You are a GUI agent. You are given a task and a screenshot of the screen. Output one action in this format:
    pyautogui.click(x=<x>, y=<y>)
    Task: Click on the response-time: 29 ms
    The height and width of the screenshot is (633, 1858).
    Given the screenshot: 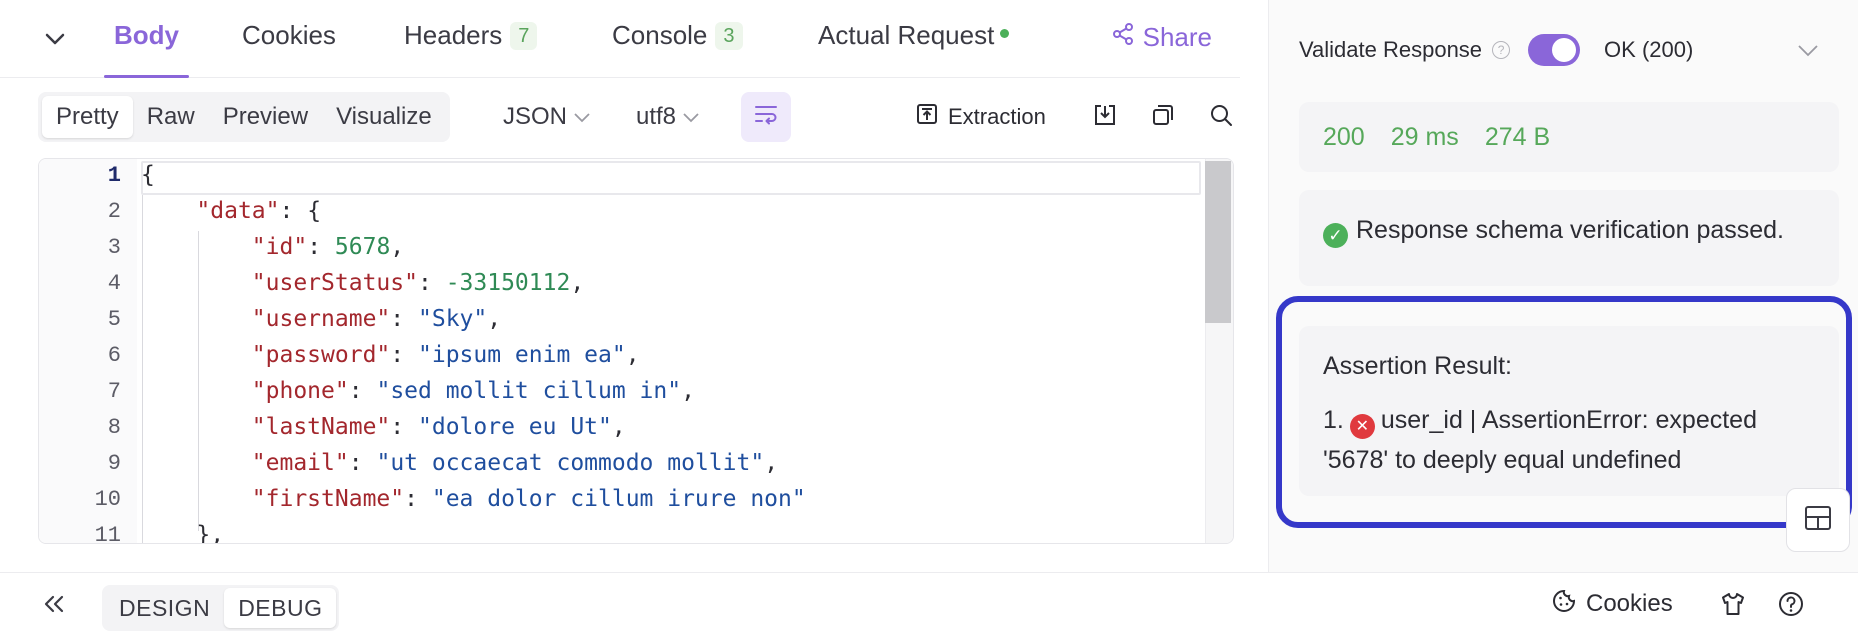 What is the action you would take?
    pyautogui.click(x=1424, y=136)
    